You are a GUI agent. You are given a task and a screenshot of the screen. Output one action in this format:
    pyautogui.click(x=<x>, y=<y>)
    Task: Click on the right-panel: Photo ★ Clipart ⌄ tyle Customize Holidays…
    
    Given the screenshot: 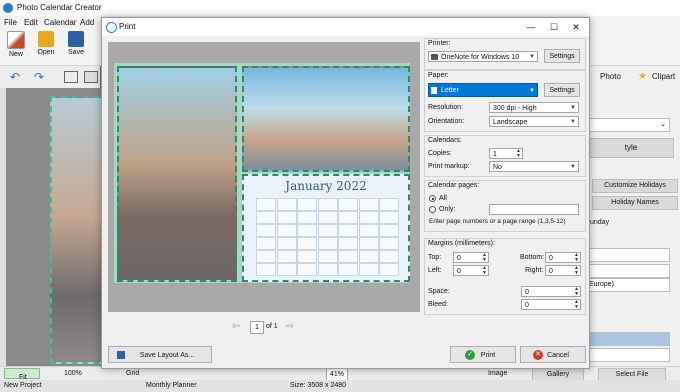 What is the action you would take?
    pyautogui.click(x=634, y=216)
    